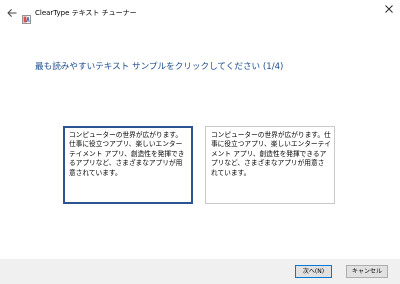  I want to click on back-button, so click(12, 13).